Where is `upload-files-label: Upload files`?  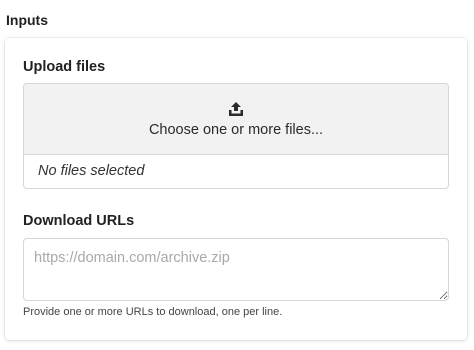 upload-files-label: Upload files is located at coordinates (64, 67).